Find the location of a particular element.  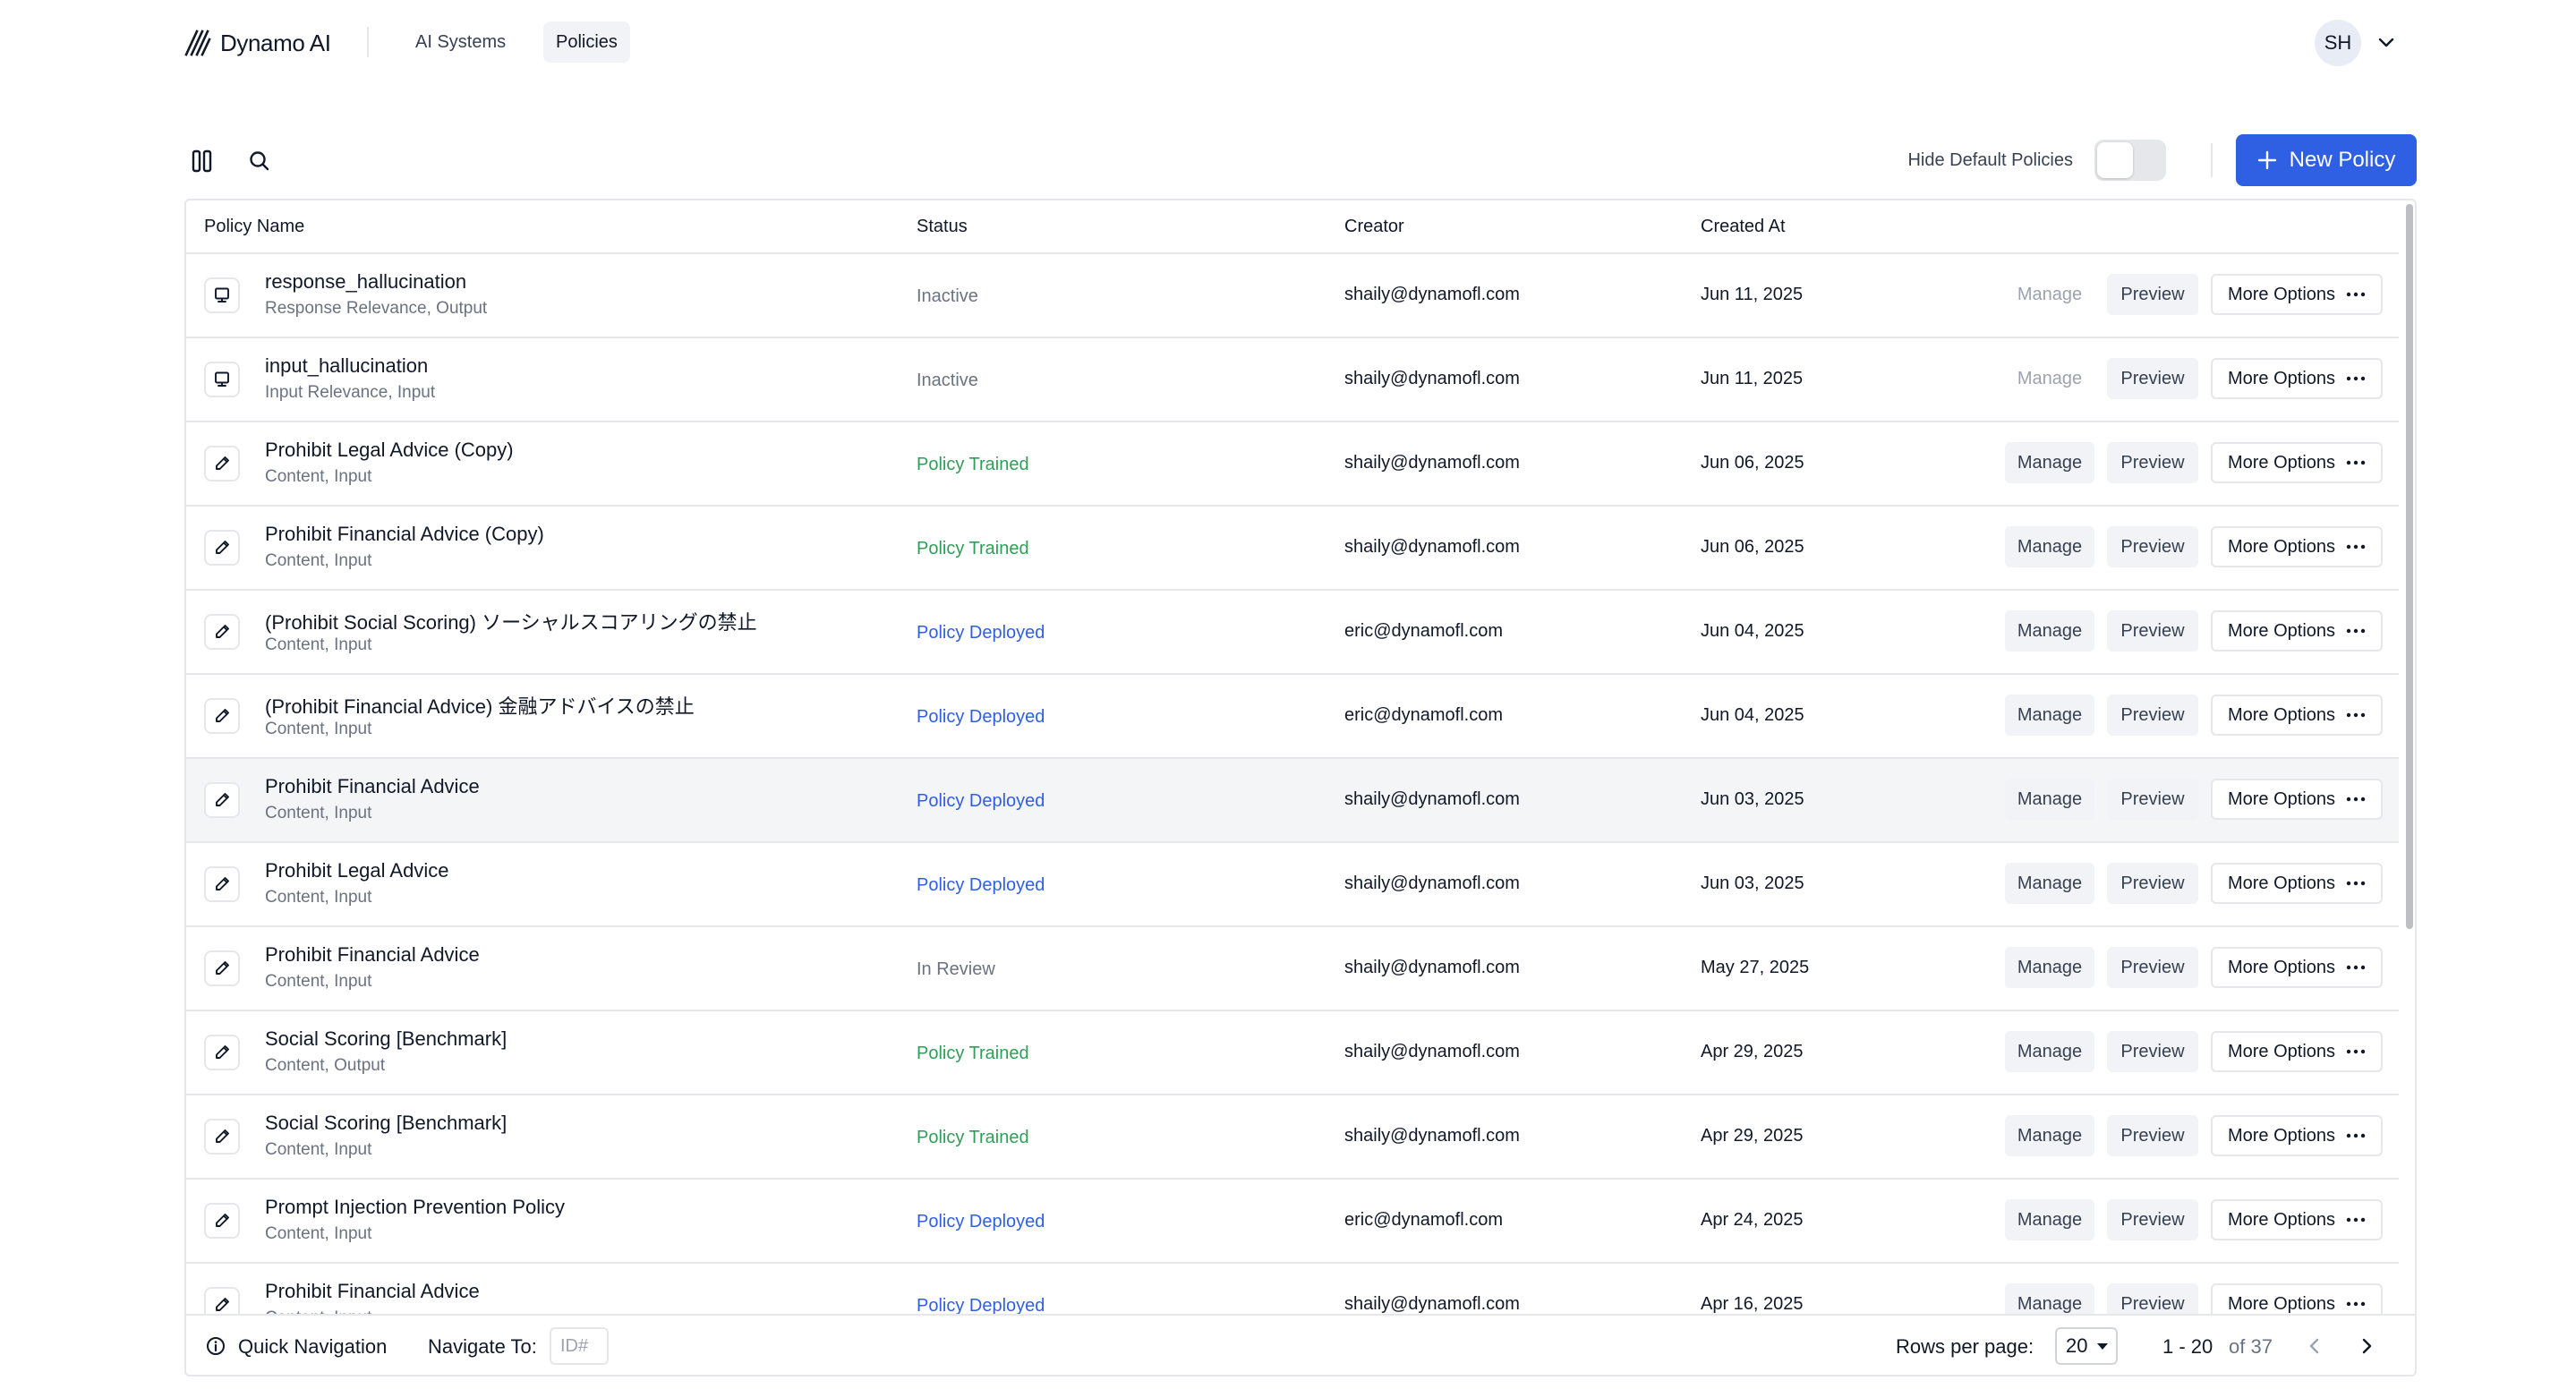

policy-name: Prohibit Financial Advice (Copy) is located at coordinates (404, 534).